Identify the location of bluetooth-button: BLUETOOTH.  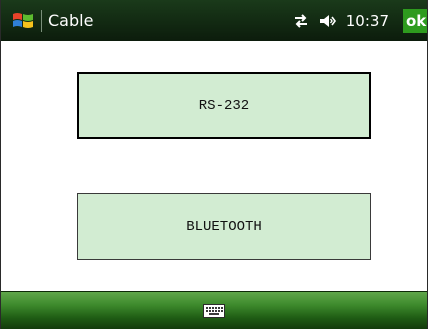
(224, 226).